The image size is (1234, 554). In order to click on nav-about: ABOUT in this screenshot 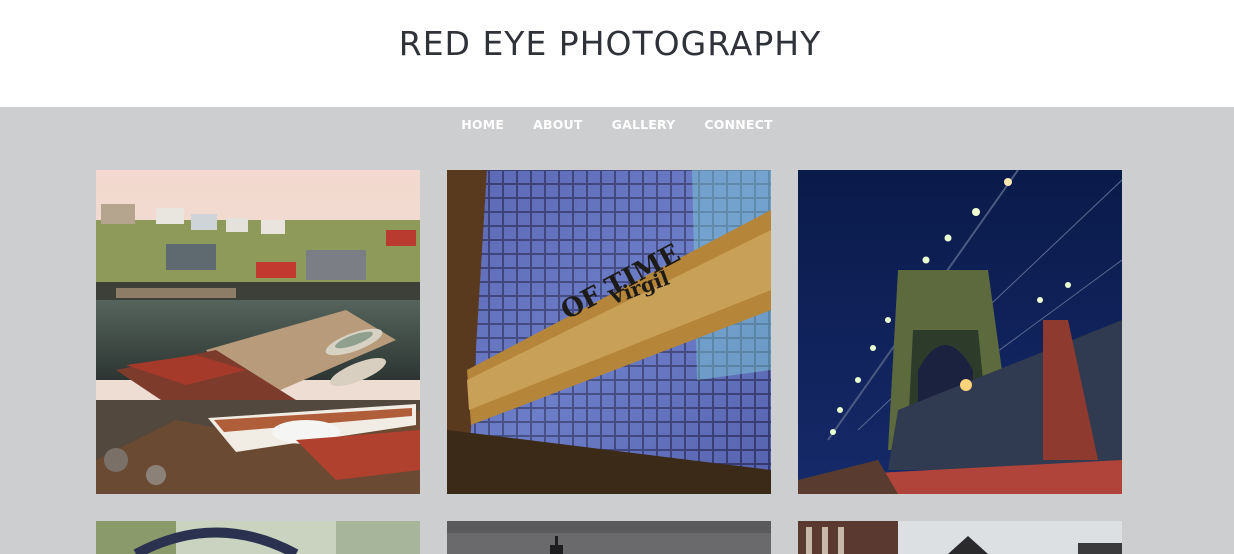, I will do `click(558, 125)`.